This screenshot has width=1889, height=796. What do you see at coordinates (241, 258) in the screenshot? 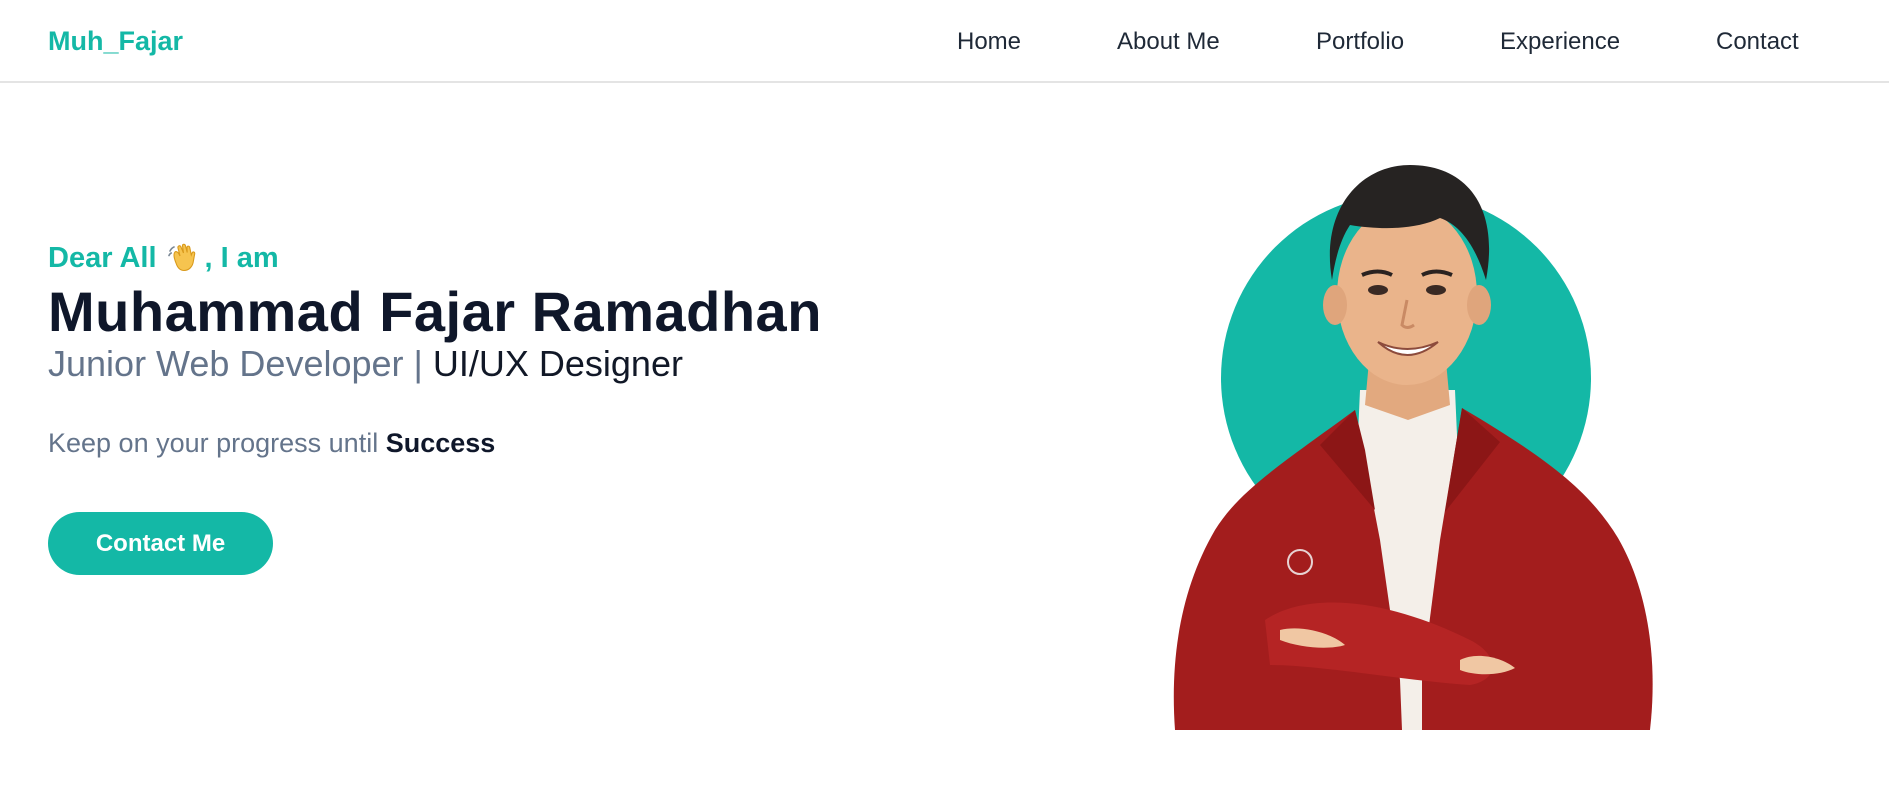
I see `greeting-suffix: , I am` at bounding box center [241, 258].